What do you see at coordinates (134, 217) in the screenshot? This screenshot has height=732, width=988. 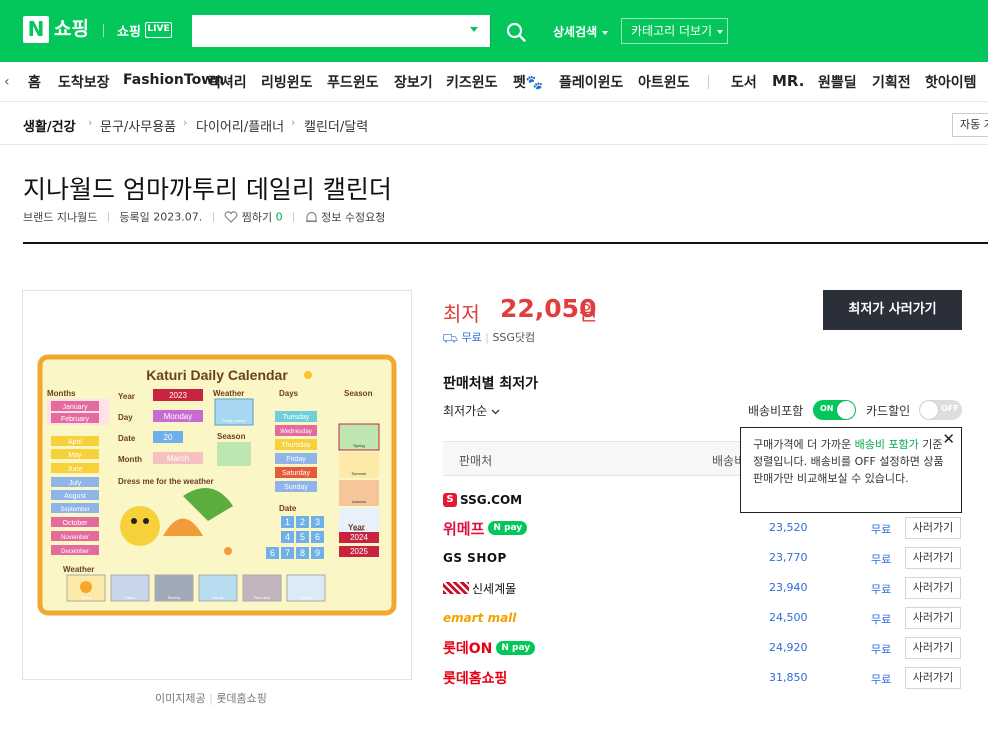 I see `reg-label: 등록일` at bounding box center [134, 217].